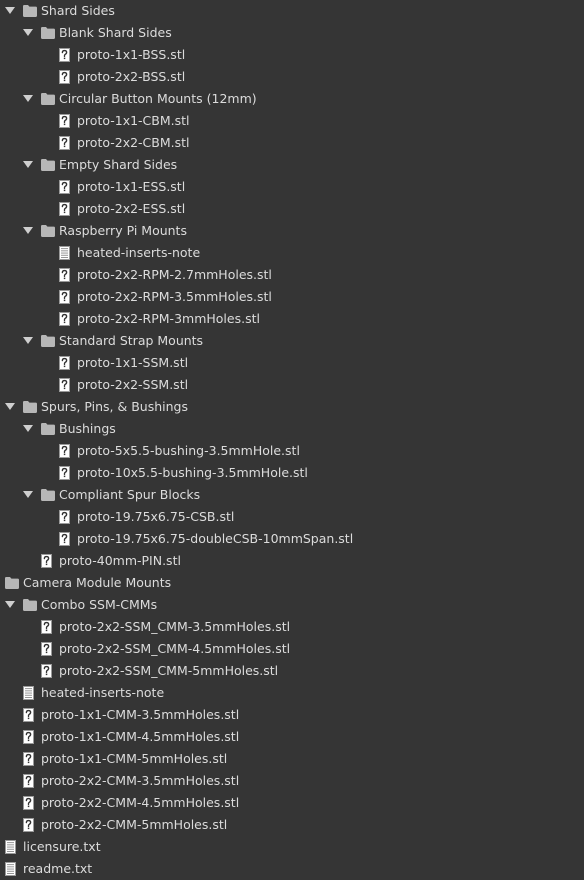  I want to click on tree-file-row: proto-2x2-CMM-5mmHoles.stl, so click(292, 825).